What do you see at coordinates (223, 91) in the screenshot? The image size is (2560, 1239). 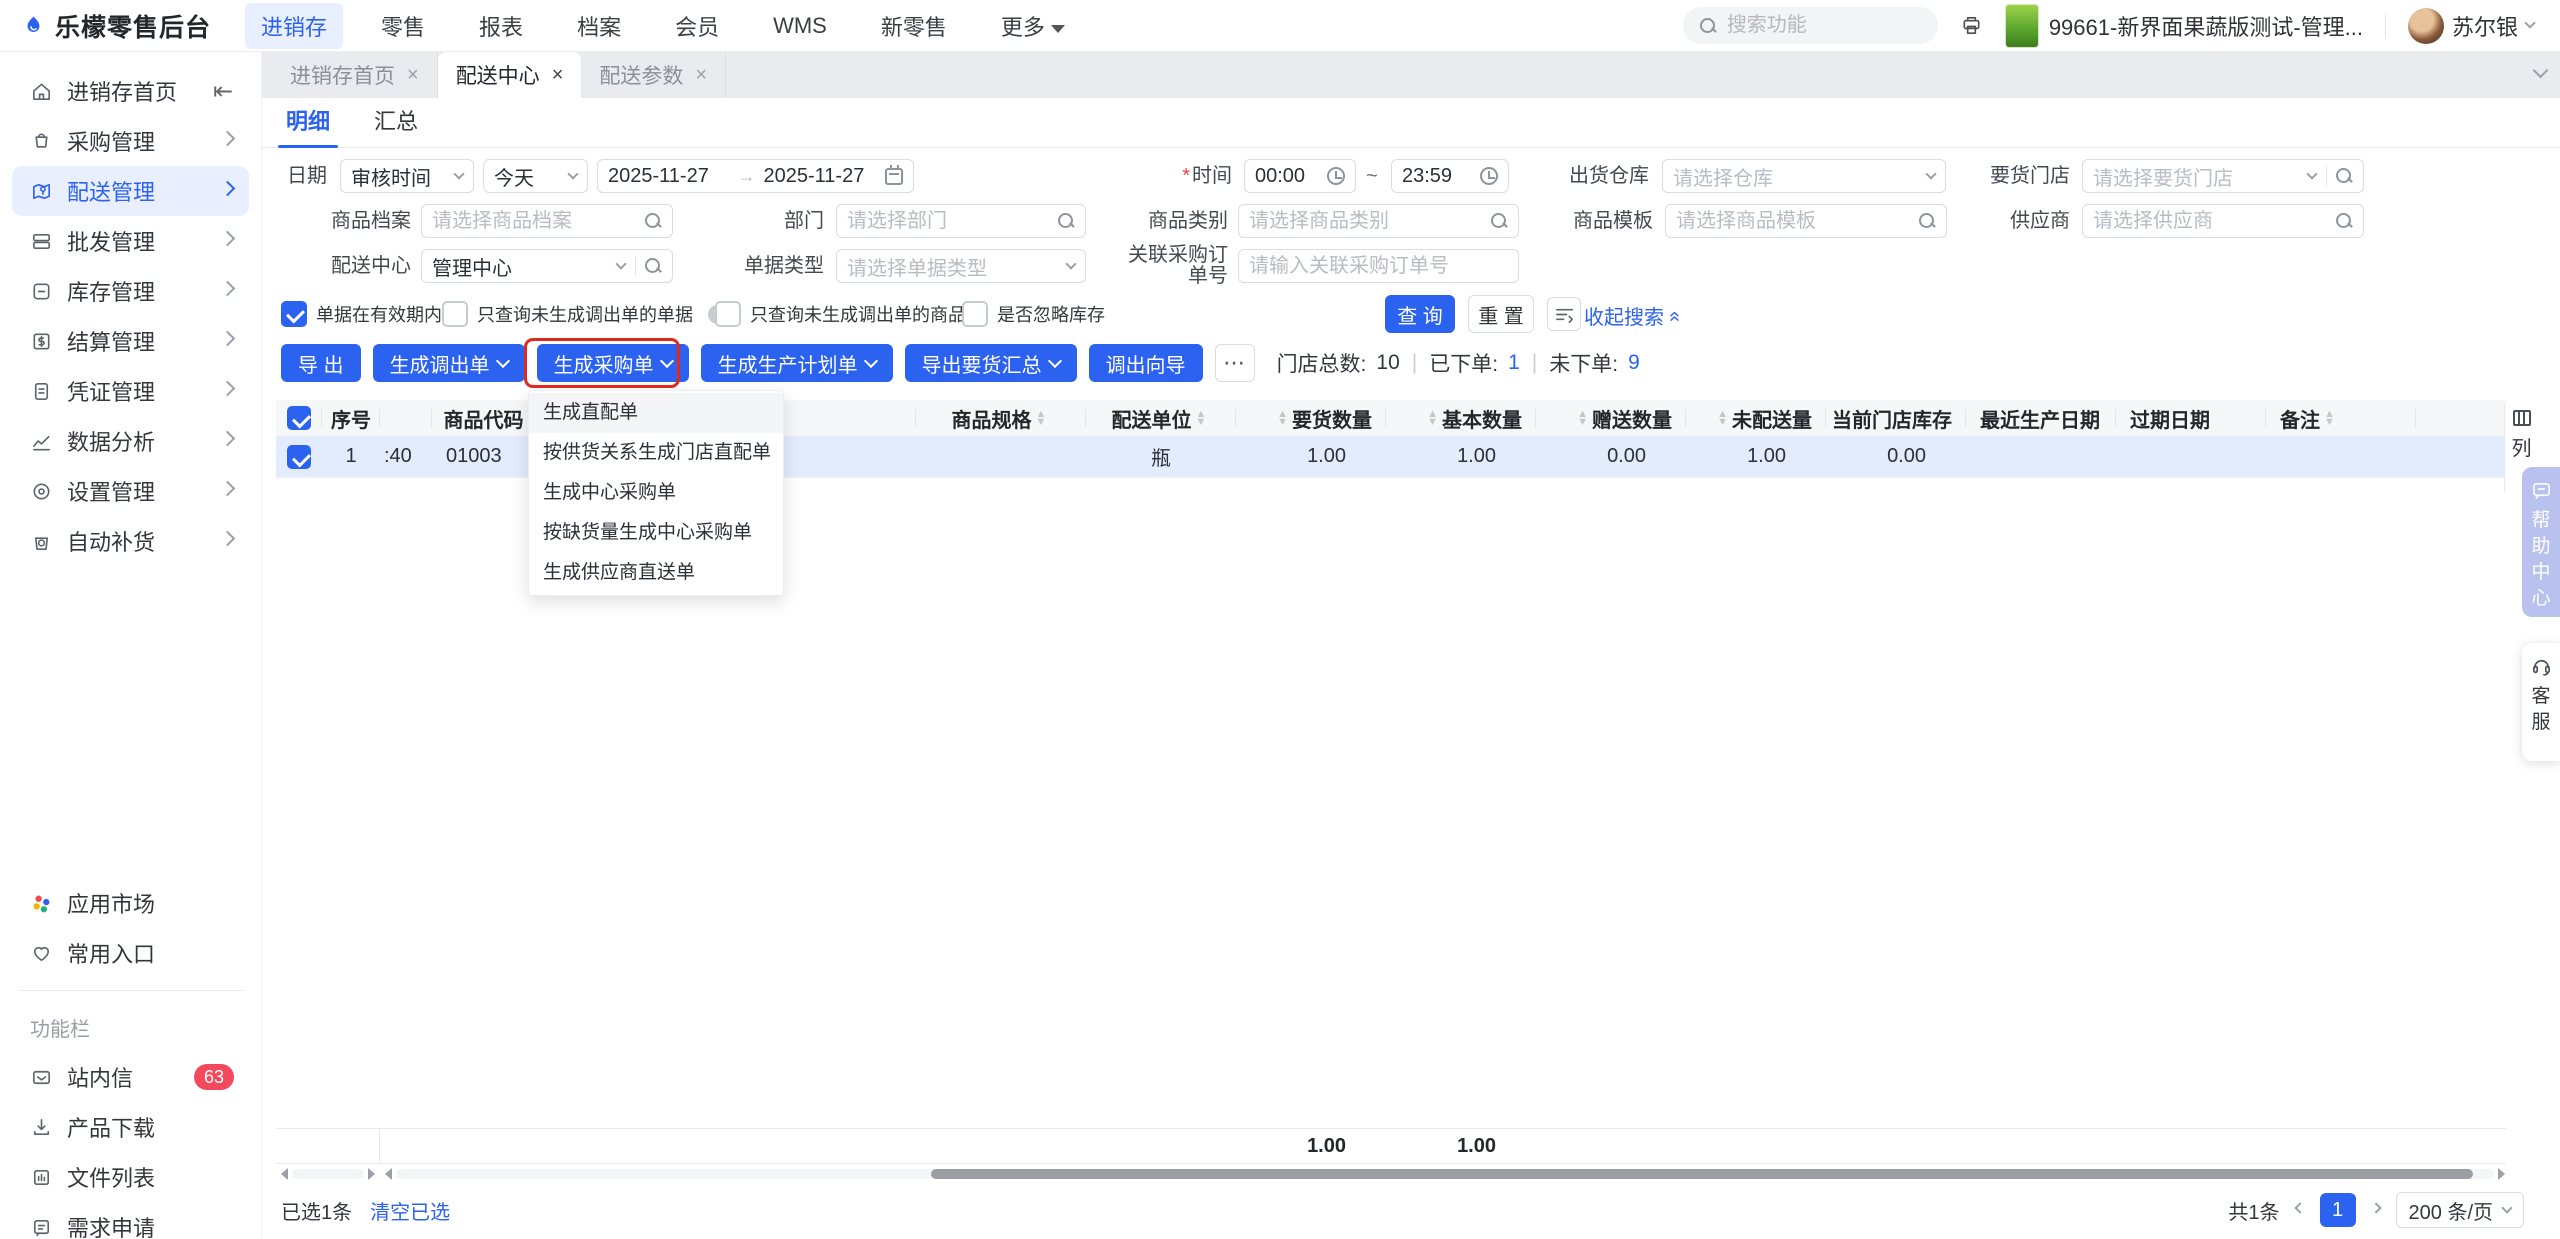 I see `collapse-sidebar-icon: ⇤` at bounding box center [223, 91].